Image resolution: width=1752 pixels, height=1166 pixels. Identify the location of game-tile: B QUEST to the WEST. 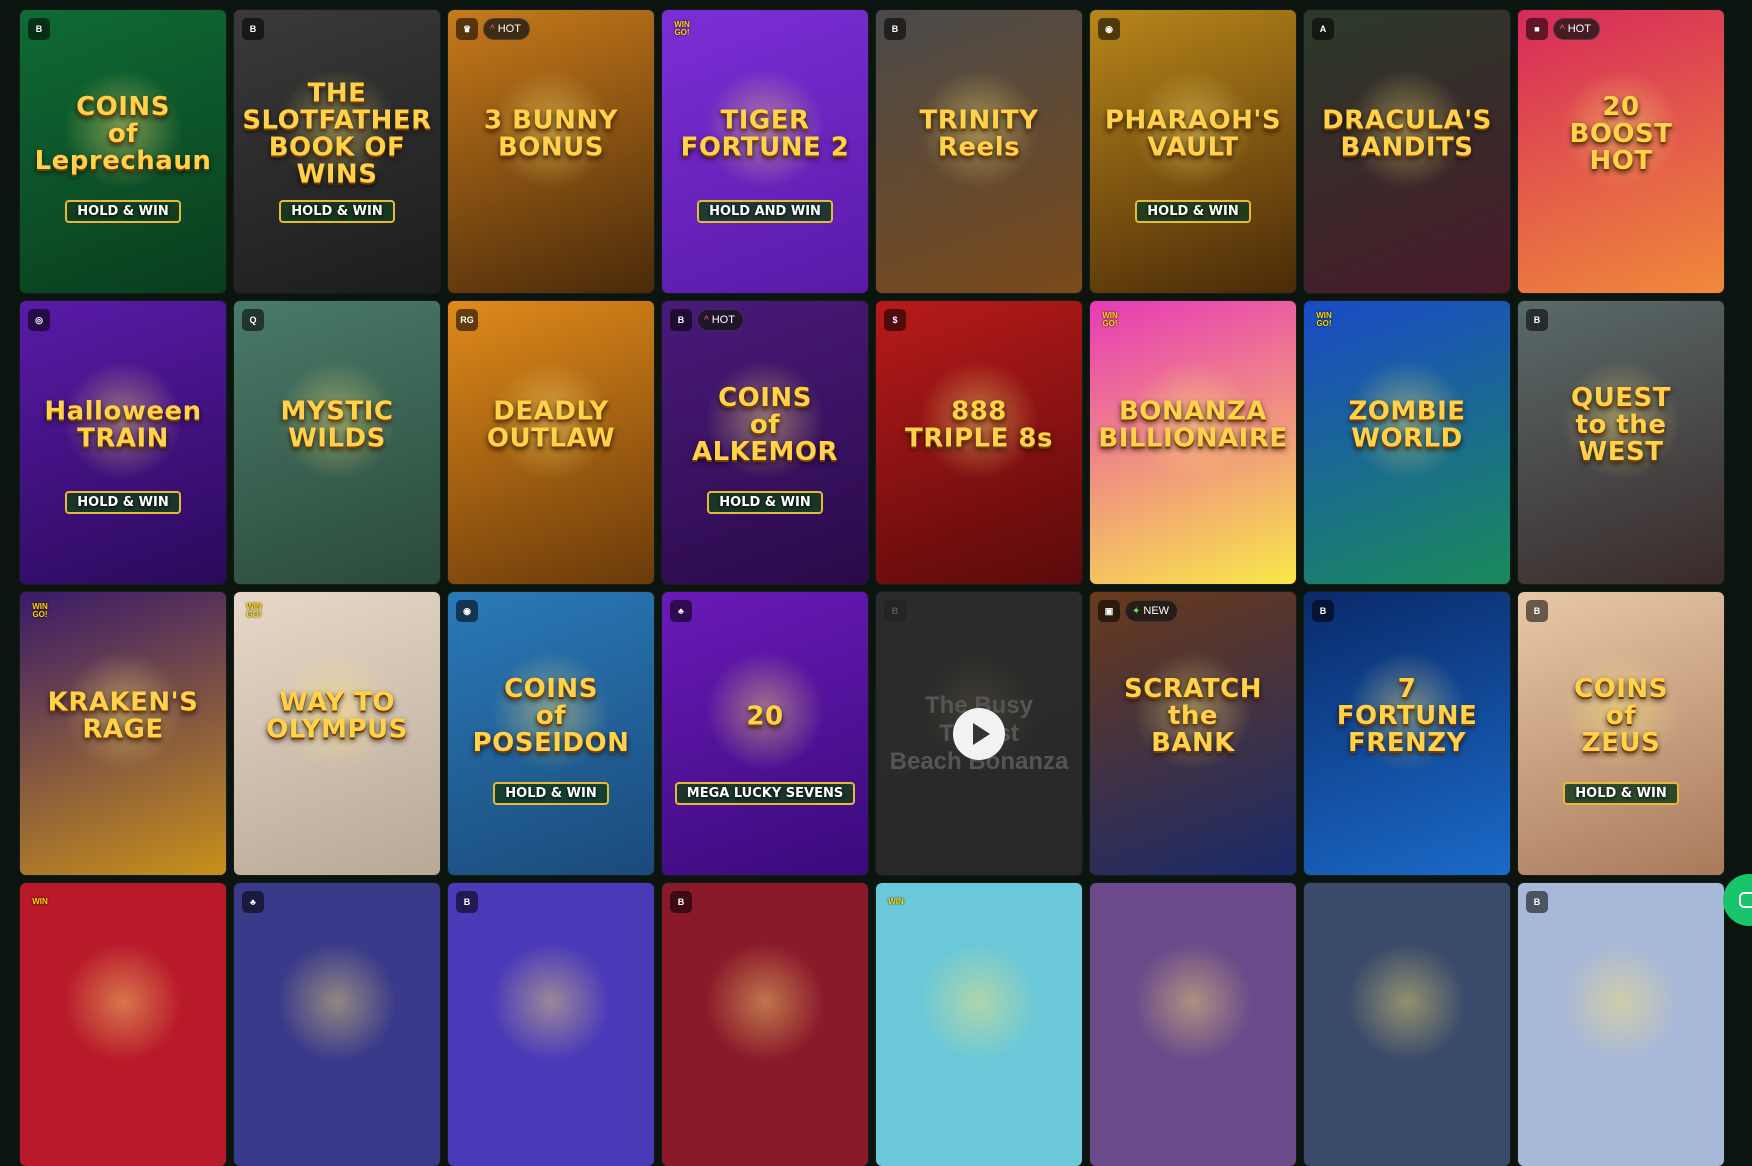
(1621, 442).